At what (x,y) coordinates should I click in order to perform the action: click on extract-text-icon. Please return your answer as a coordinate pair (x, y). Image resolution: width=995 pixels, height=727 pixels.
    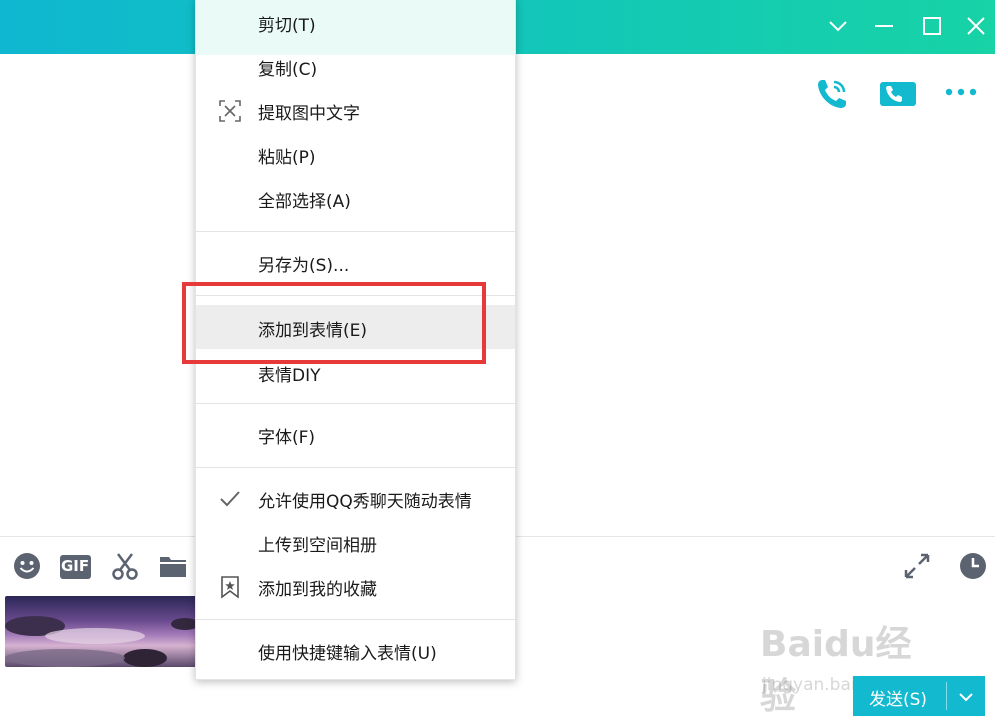
    Looking at the image, I should click on (230, 111).